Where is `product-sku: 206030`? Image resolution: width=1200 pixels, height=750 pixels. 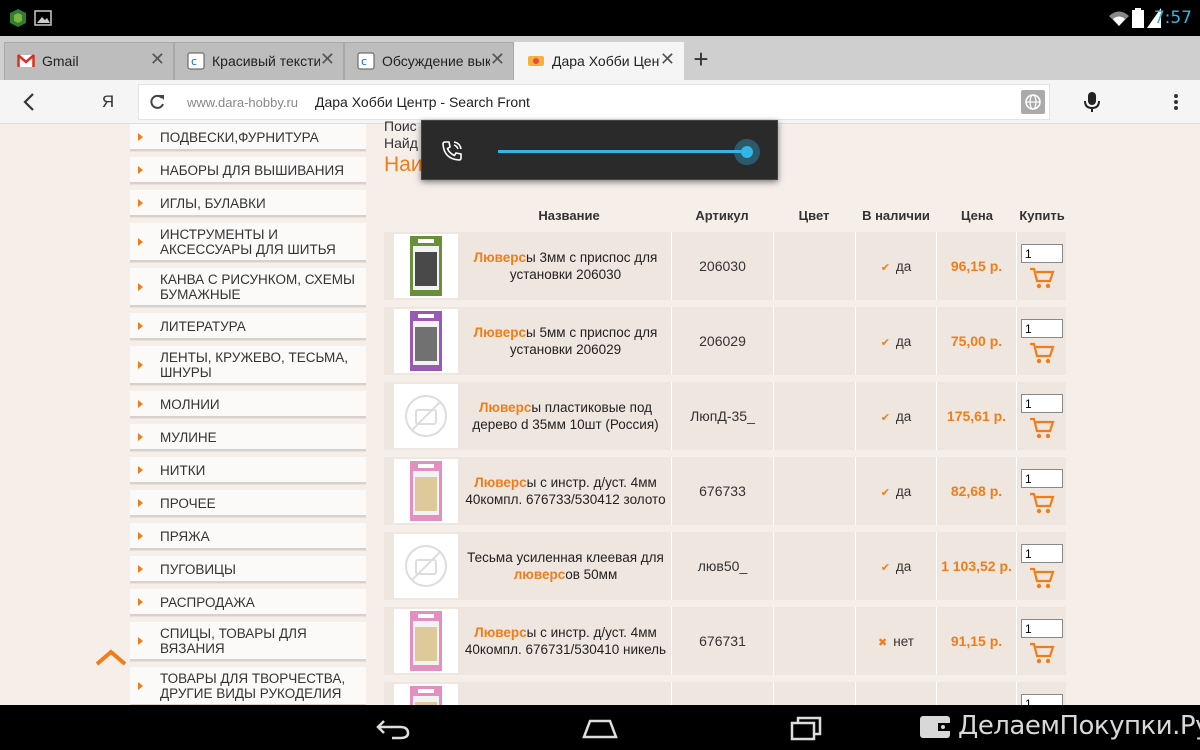 product-sku: 206030 is located at coordinates (722, 266).